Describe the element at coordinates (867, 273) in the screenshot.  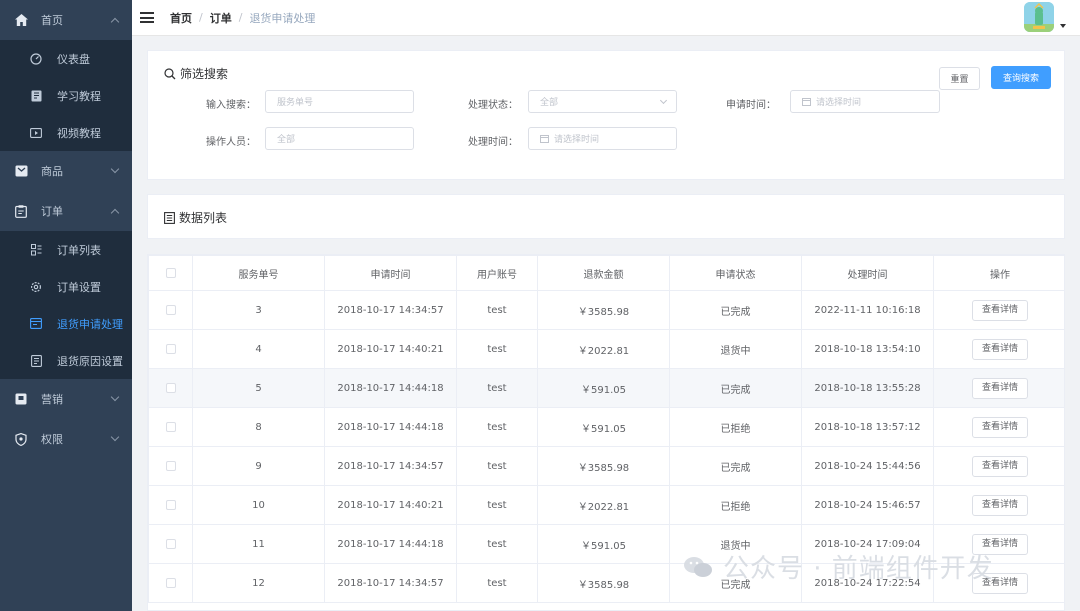
I see `column-header: 处理时间` at that location.